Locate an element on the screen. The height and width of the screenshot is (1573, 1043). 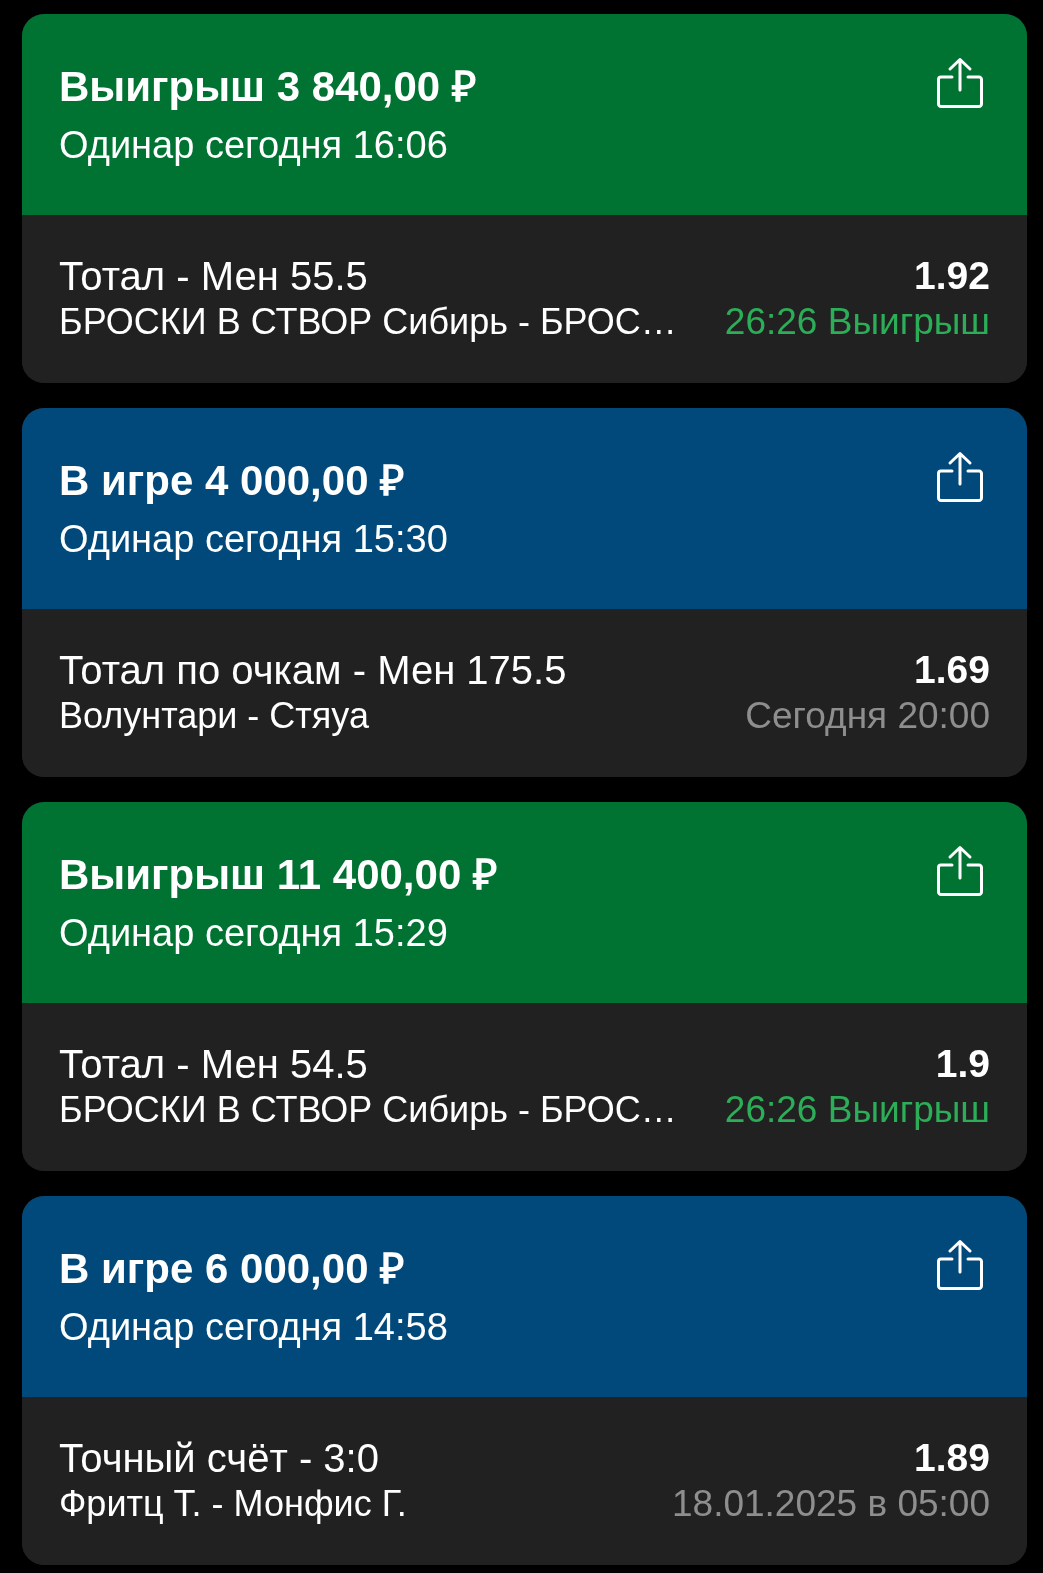
match-name: Фритц Т. - Монфис Г. is located at coordinates (233, 1504).